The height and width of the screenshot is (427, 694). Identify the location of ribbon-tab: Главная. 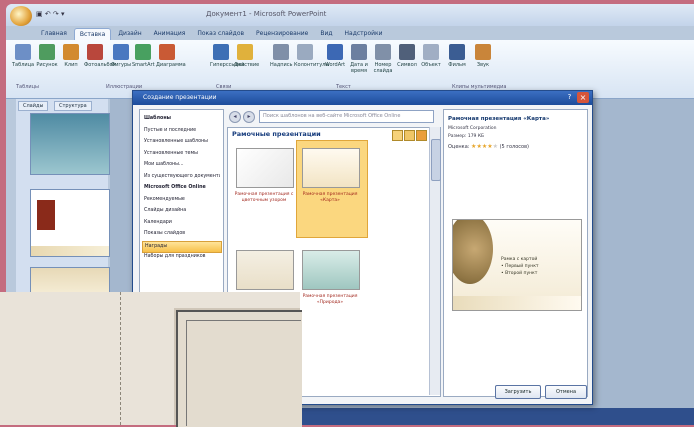
(54, 34).